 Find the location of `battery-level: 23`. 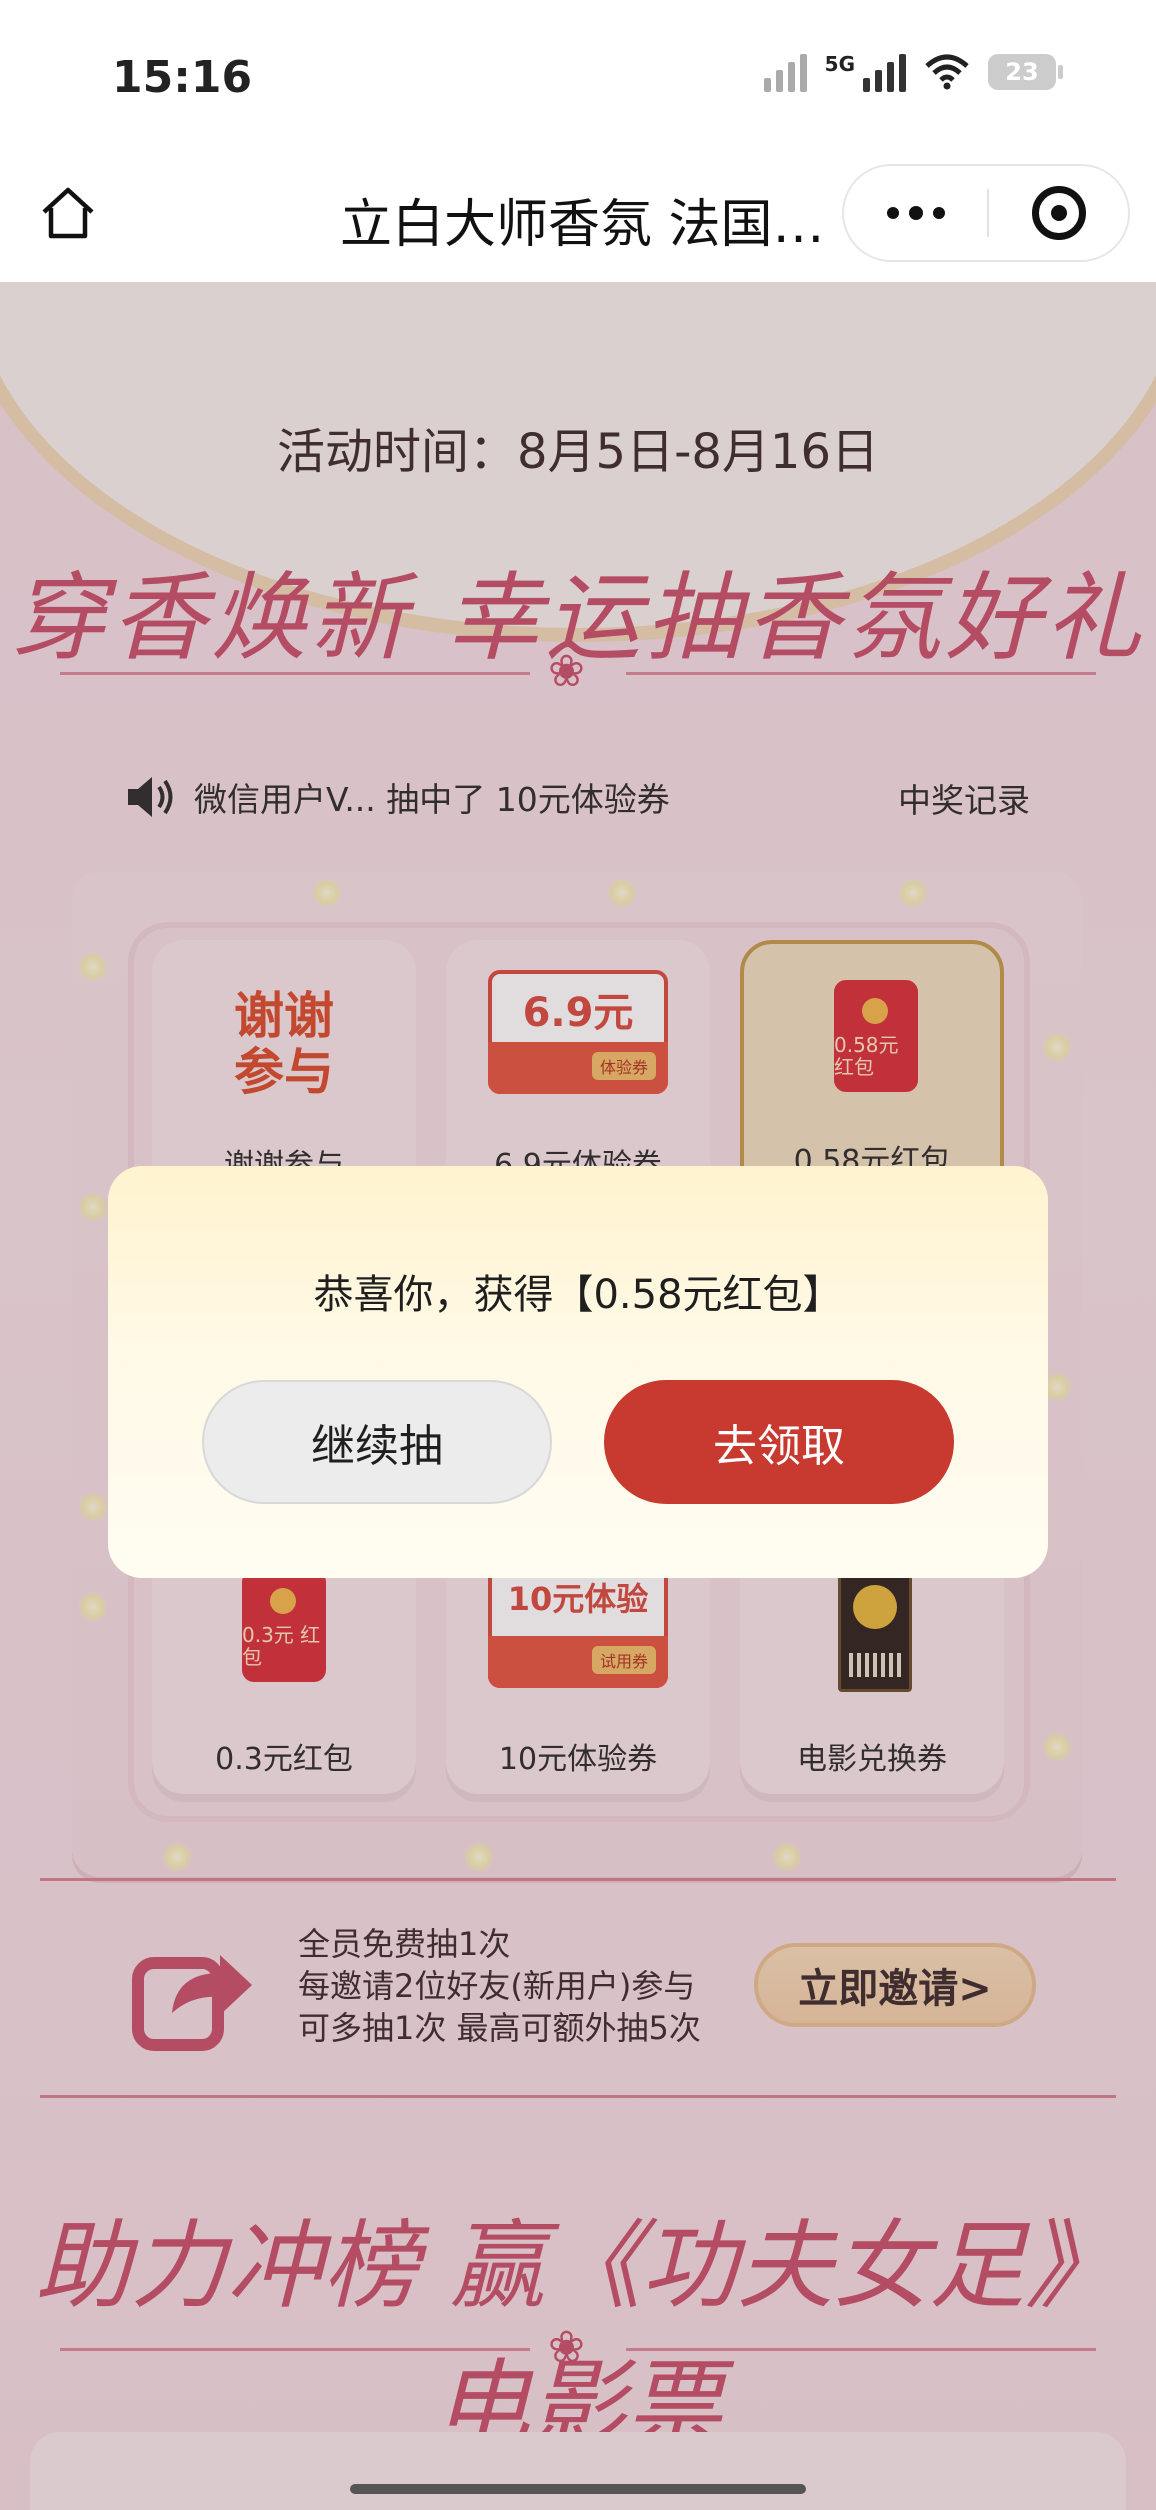

battery-level: 23 is located at coordinates (1022, 72).